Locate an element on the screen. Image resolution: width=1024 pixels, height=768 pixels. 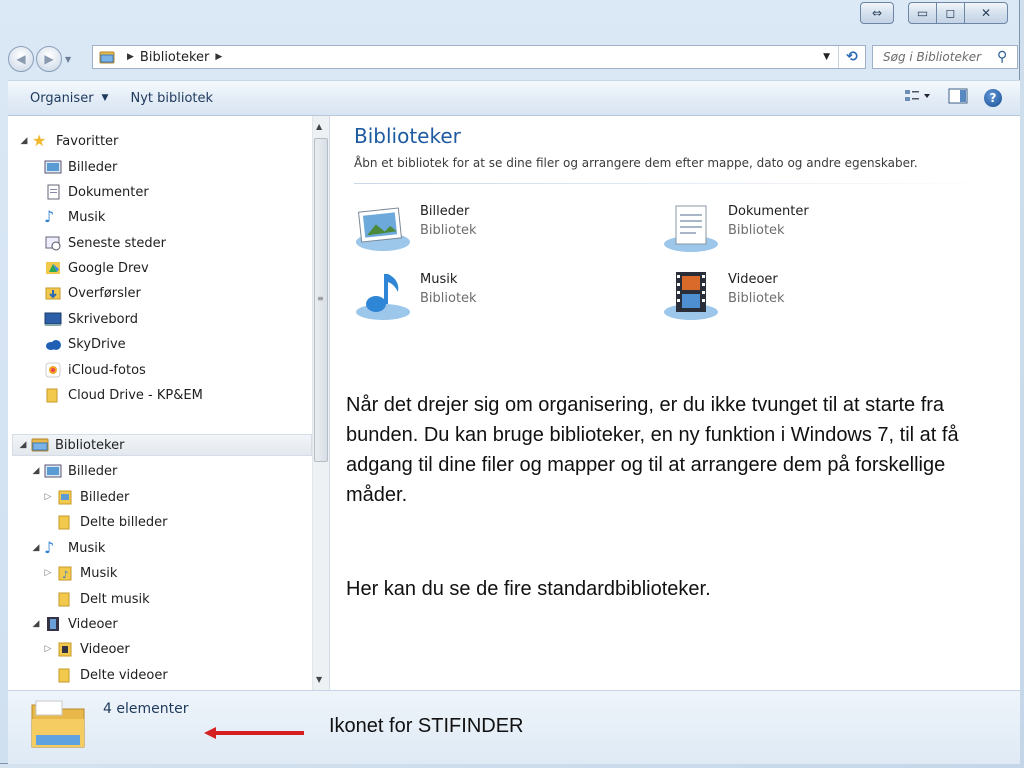
breadcrumb-libraries: Biblioteker is located at coordinates (174, 57).